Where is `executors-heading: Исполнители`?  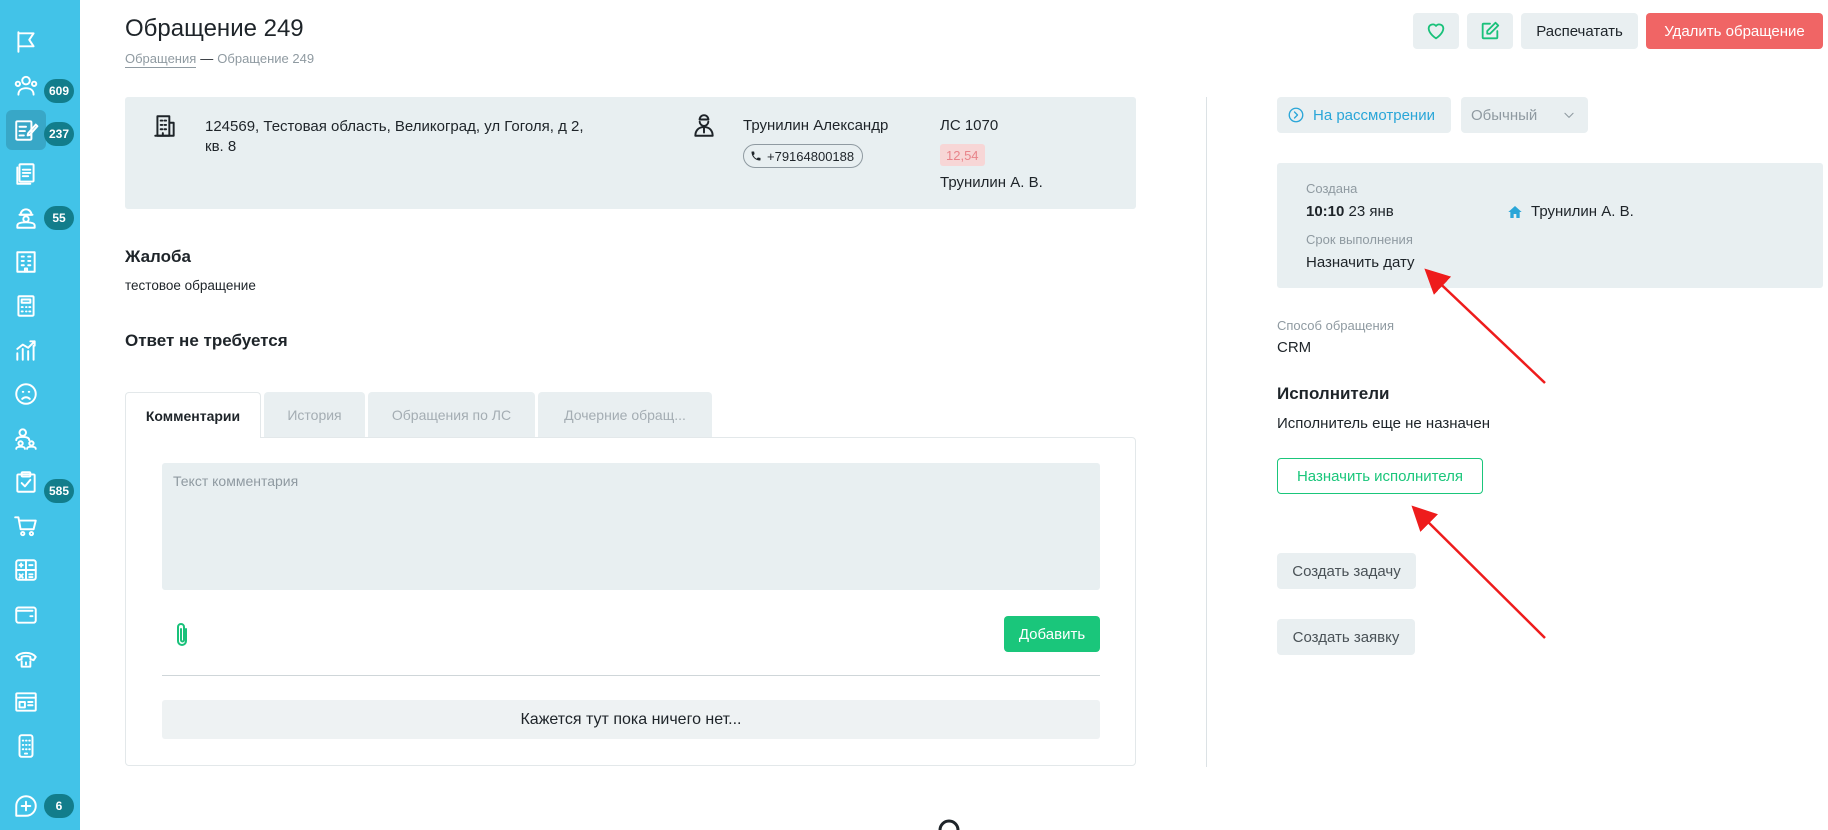
executors-heading: Исполнители is located at coordinates (1333, 393).